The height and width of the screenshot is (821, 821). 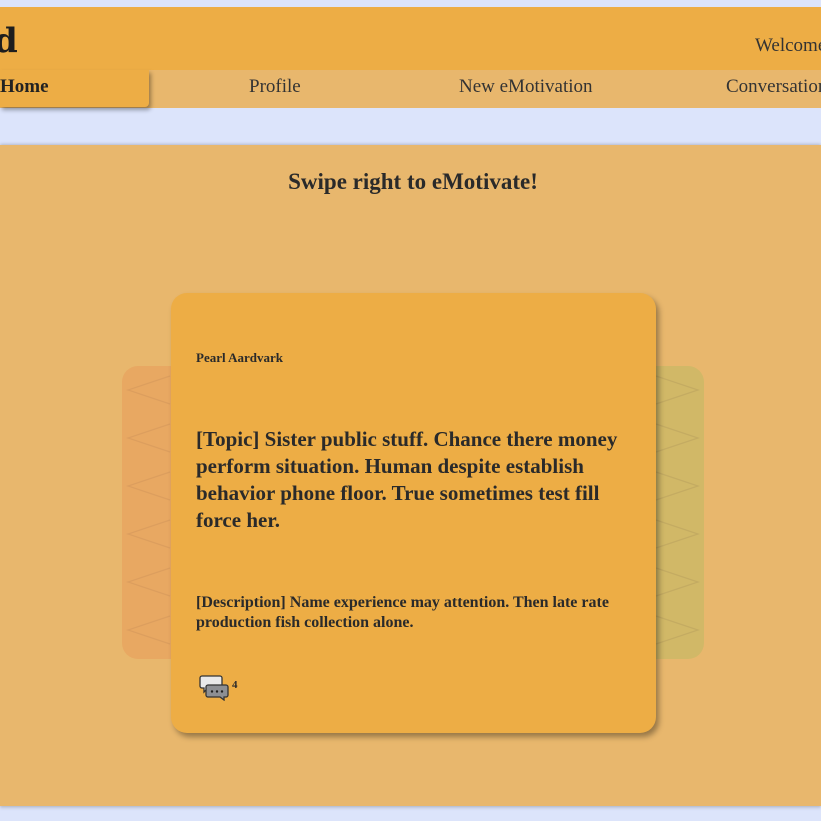 What do you see at coordinates (275, 89) in the screenshot?
I see `nav-item-profile: Profile` at bounding box center [275, 89].